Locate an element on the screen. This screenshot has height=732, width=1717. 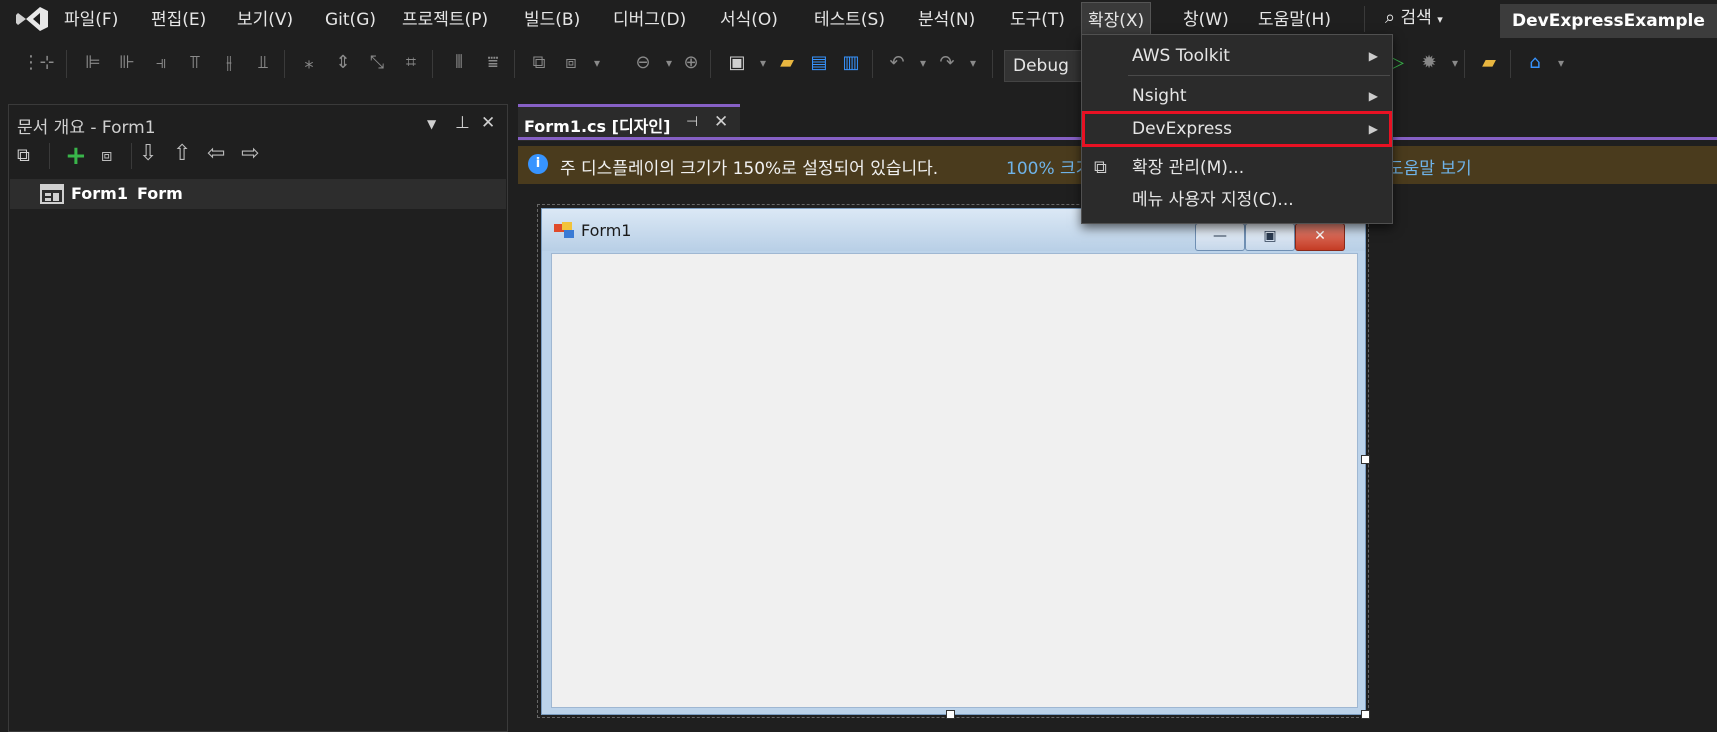
minimize-button: — is located at coordinates (1220, 237).